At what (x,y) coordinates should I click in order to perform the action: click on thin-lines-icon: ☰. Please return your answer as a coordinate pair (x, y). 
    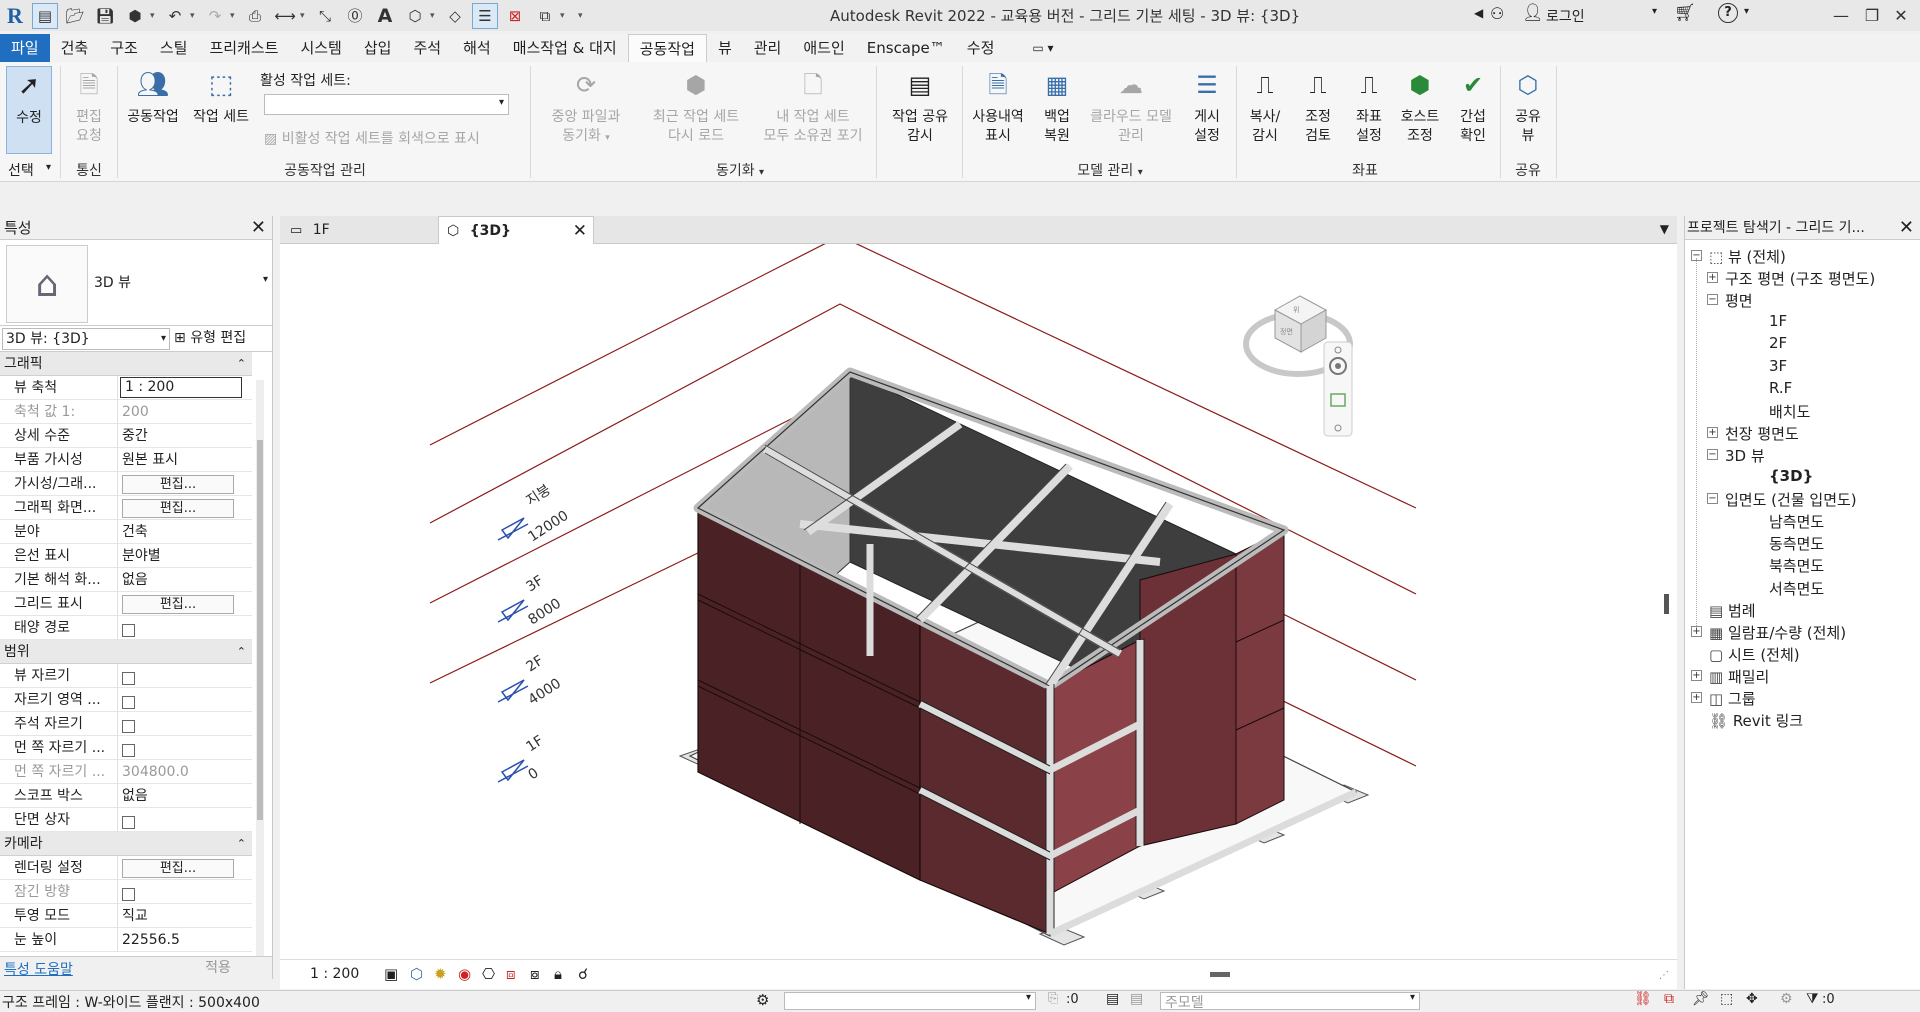
    Looking at the image, I should click on (485, 15).